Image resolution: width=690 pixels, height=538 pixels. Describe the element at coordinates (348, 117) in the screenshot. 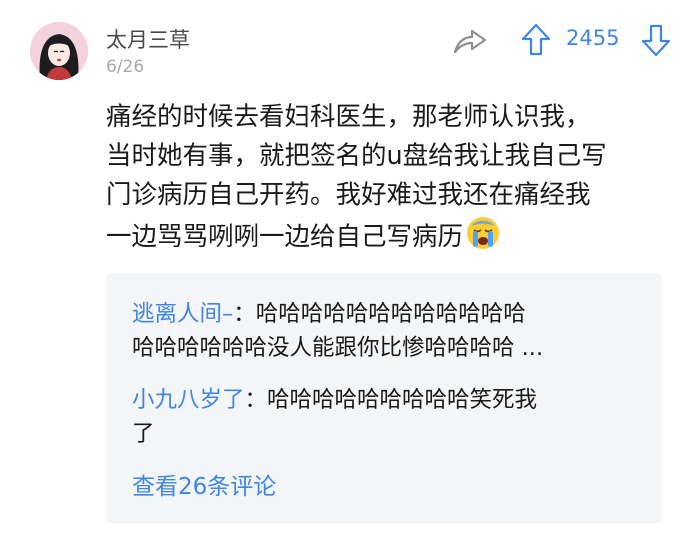

I see `content-line: 痛经的时候去看妇科医生，那老师认识我，` at that location.